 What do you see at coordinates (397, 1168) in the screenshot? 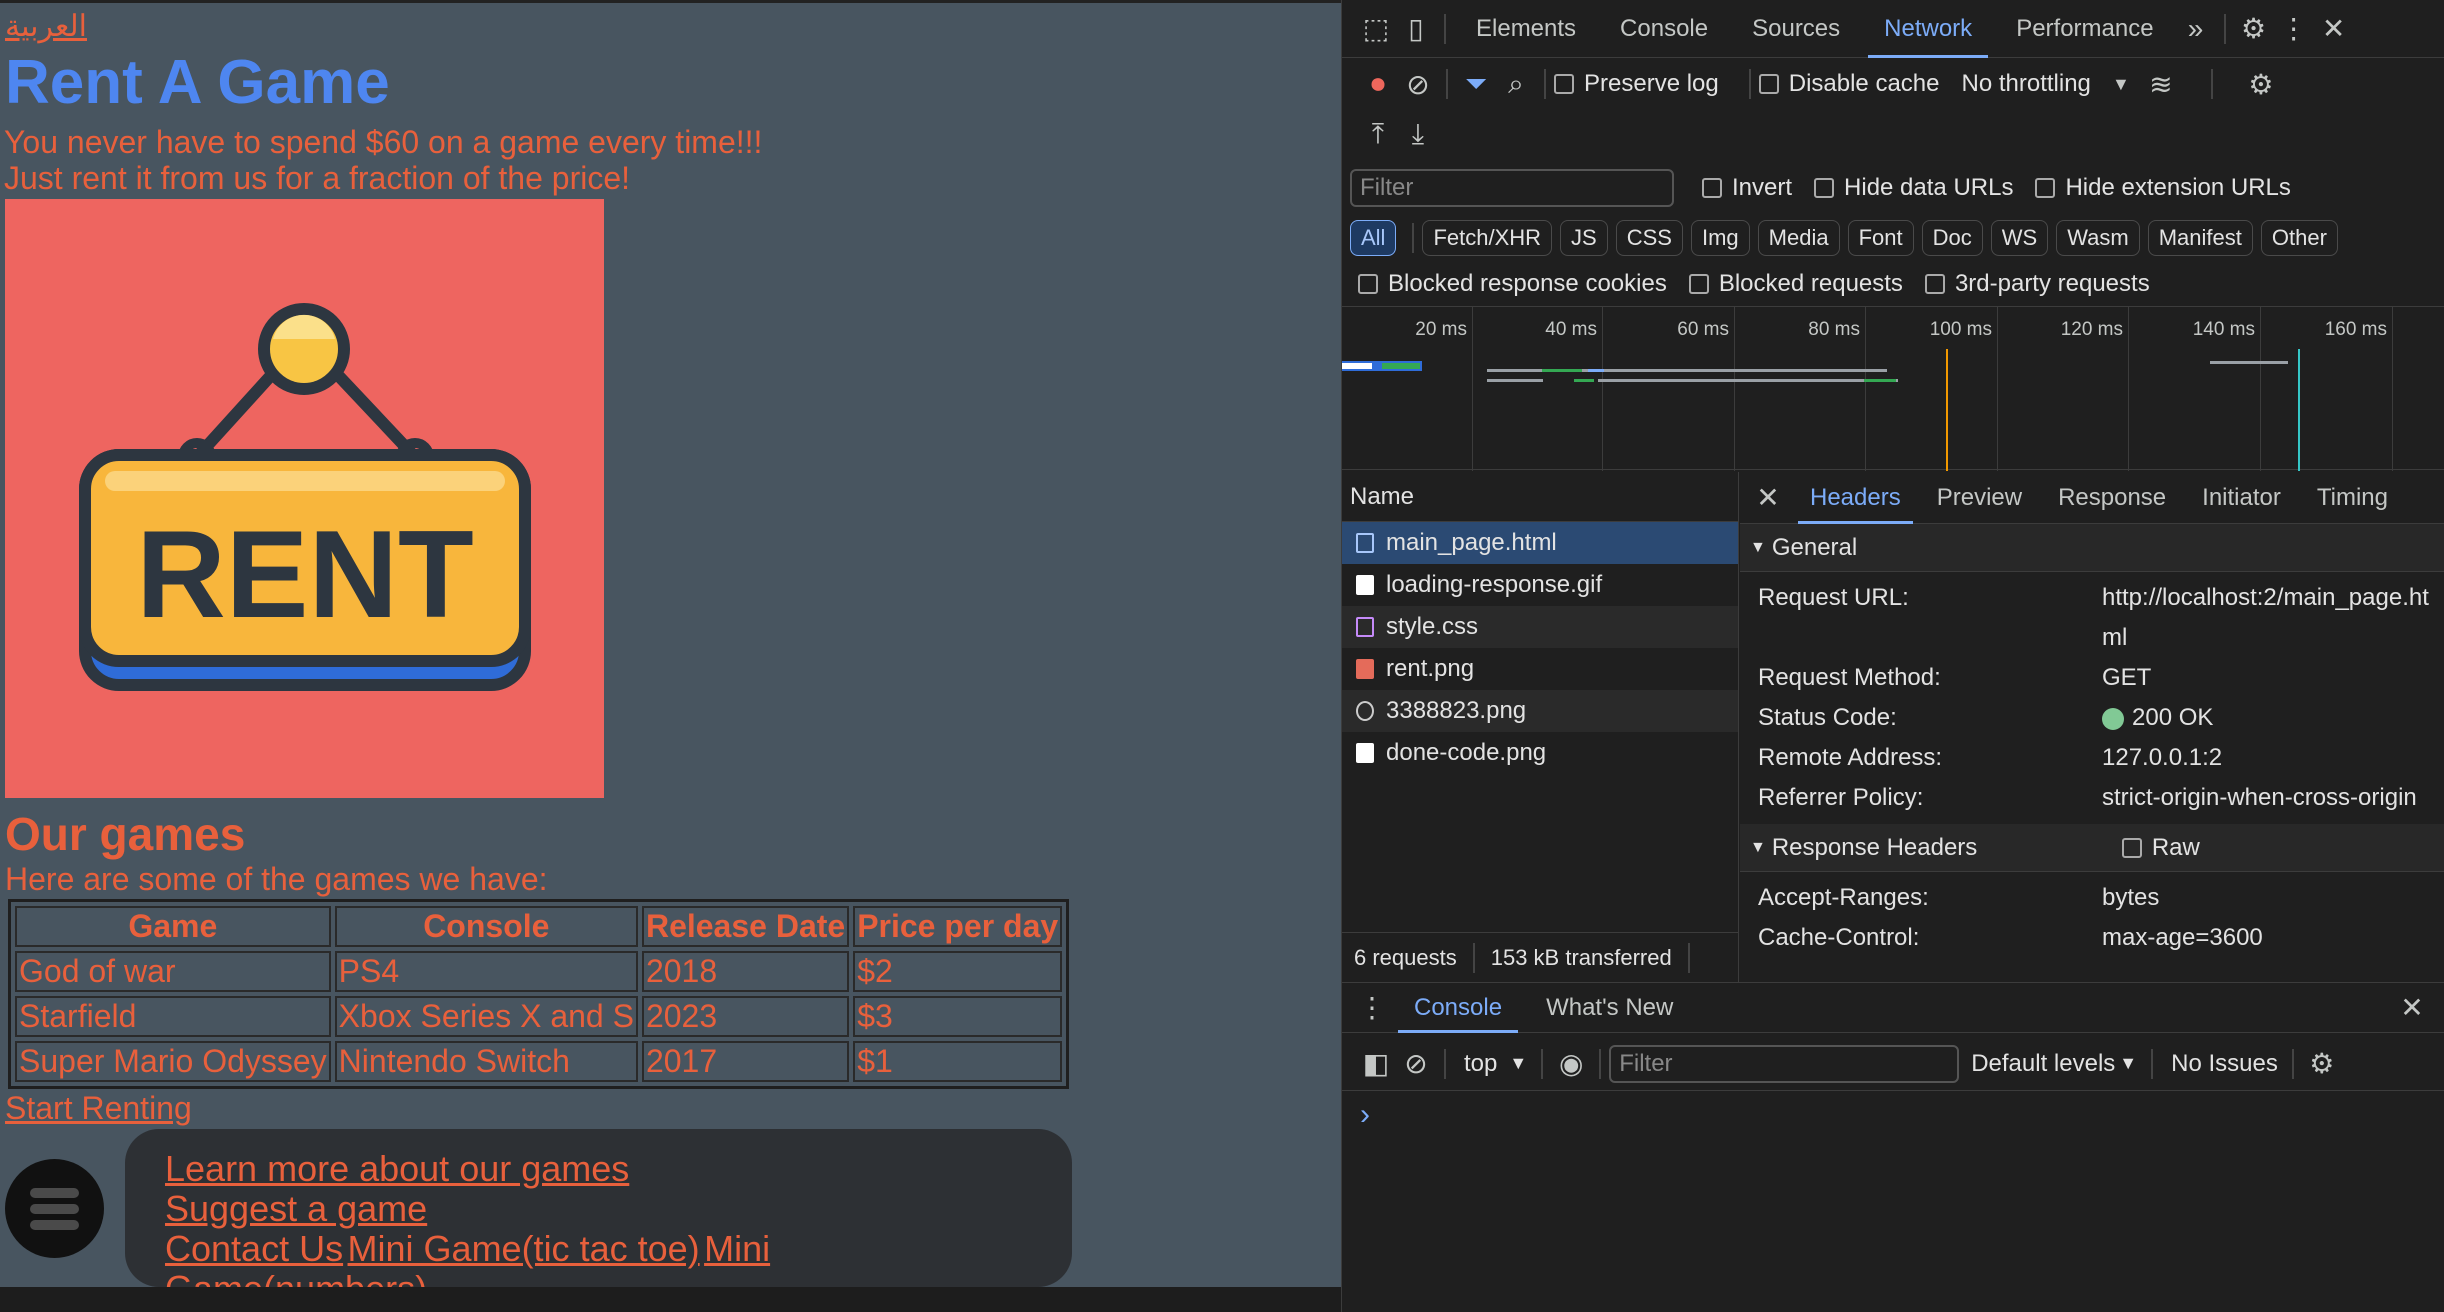
I see `learn-more-link: Learn more about our games` at bounding box center [397, 1168].